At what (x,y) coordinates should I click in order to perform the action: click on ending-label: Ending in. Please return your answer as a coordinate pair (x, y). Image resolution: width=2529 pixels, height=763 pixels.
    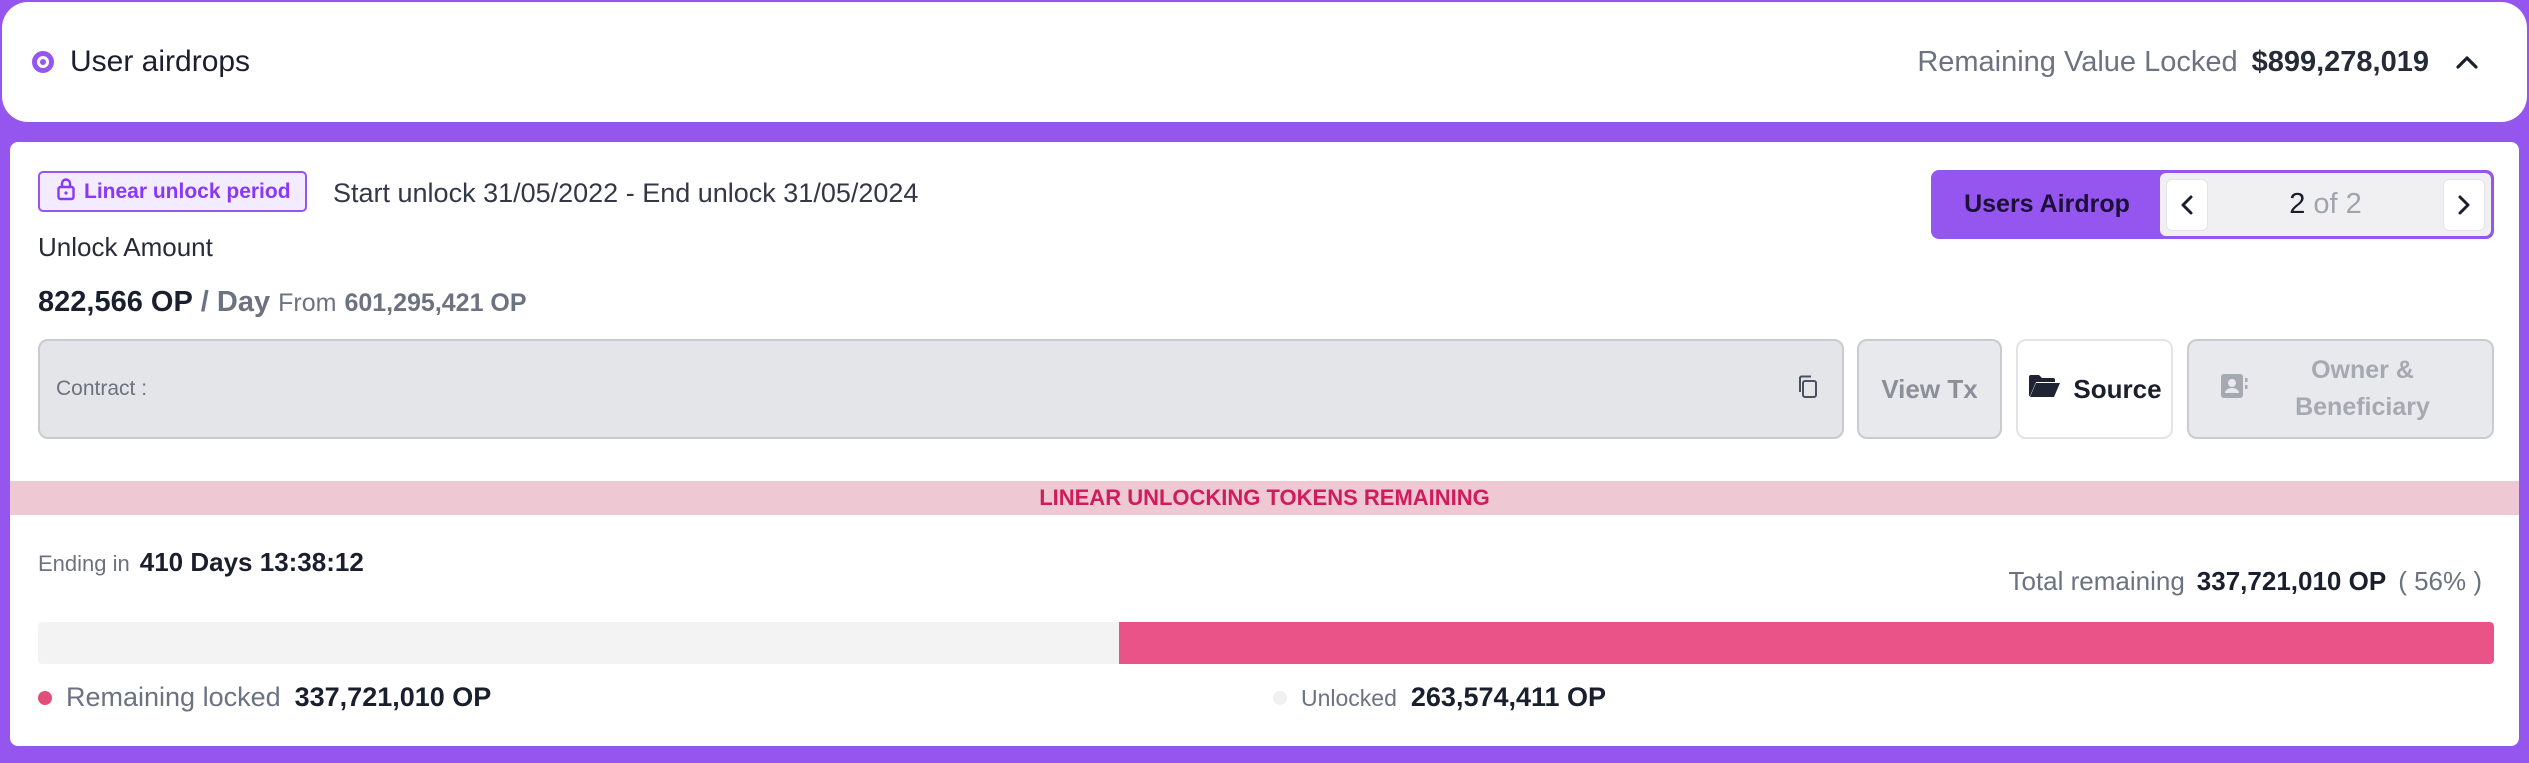
    Looking at the image, I should click on (84, 563).